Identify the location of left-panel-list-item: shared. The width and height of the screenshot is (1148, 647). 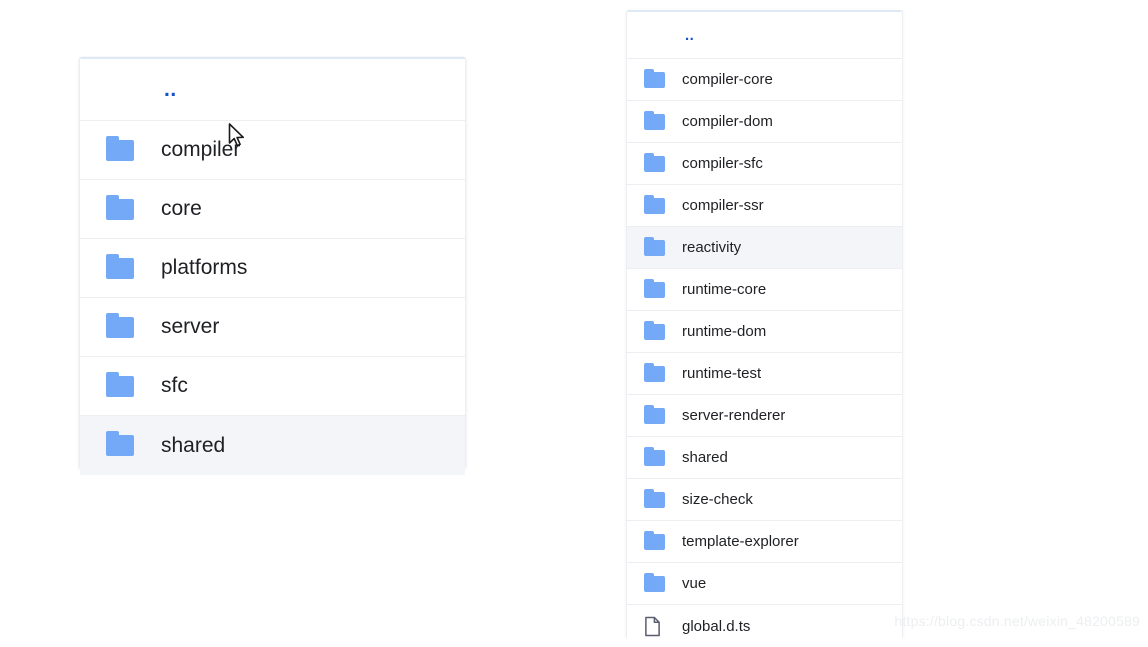
(272, 445).